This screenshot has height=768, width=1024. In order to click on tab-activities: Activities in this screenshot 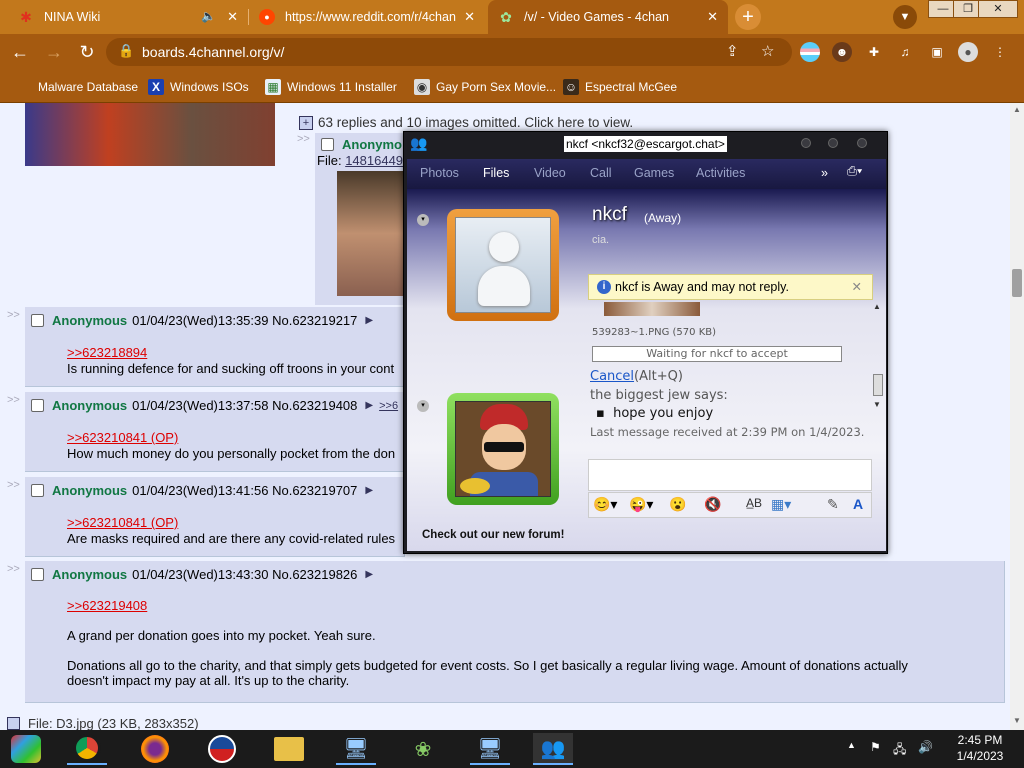, I will do `click(720, 173)`.